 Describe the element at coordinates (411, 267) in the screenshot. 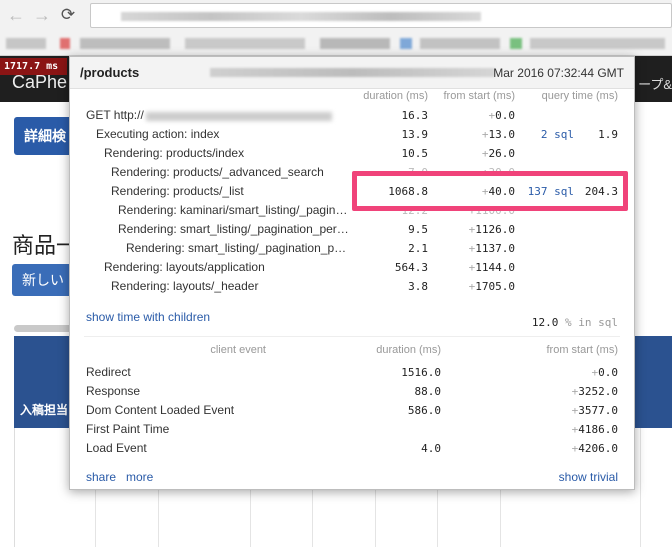

I see `step-duration: 564.3` at that location.